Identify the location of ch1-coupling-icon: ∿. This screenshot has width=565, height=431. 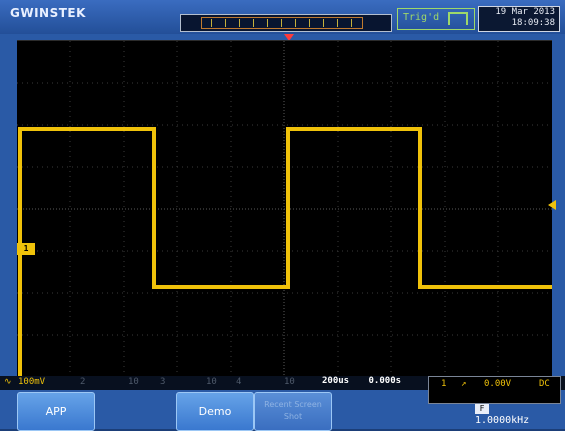
(8, 382).